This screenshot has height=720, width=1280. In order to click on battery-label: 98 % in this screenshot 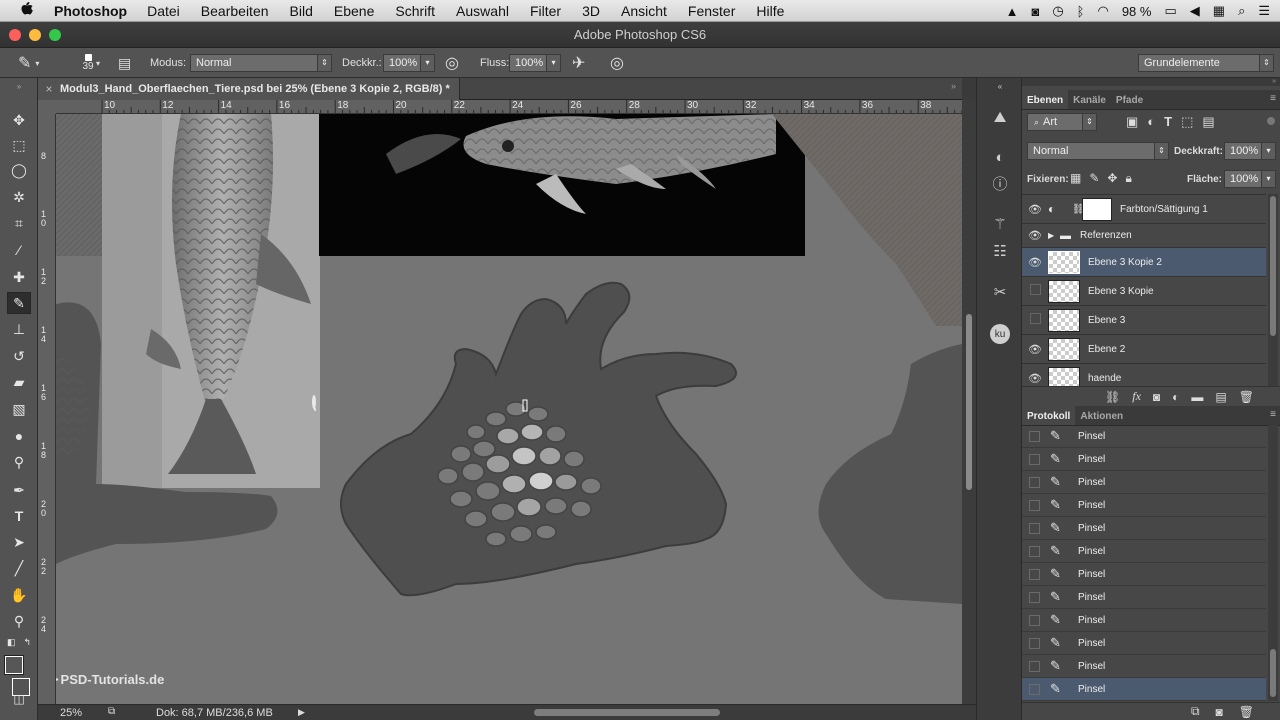, I will do `click(1137, 11)`.